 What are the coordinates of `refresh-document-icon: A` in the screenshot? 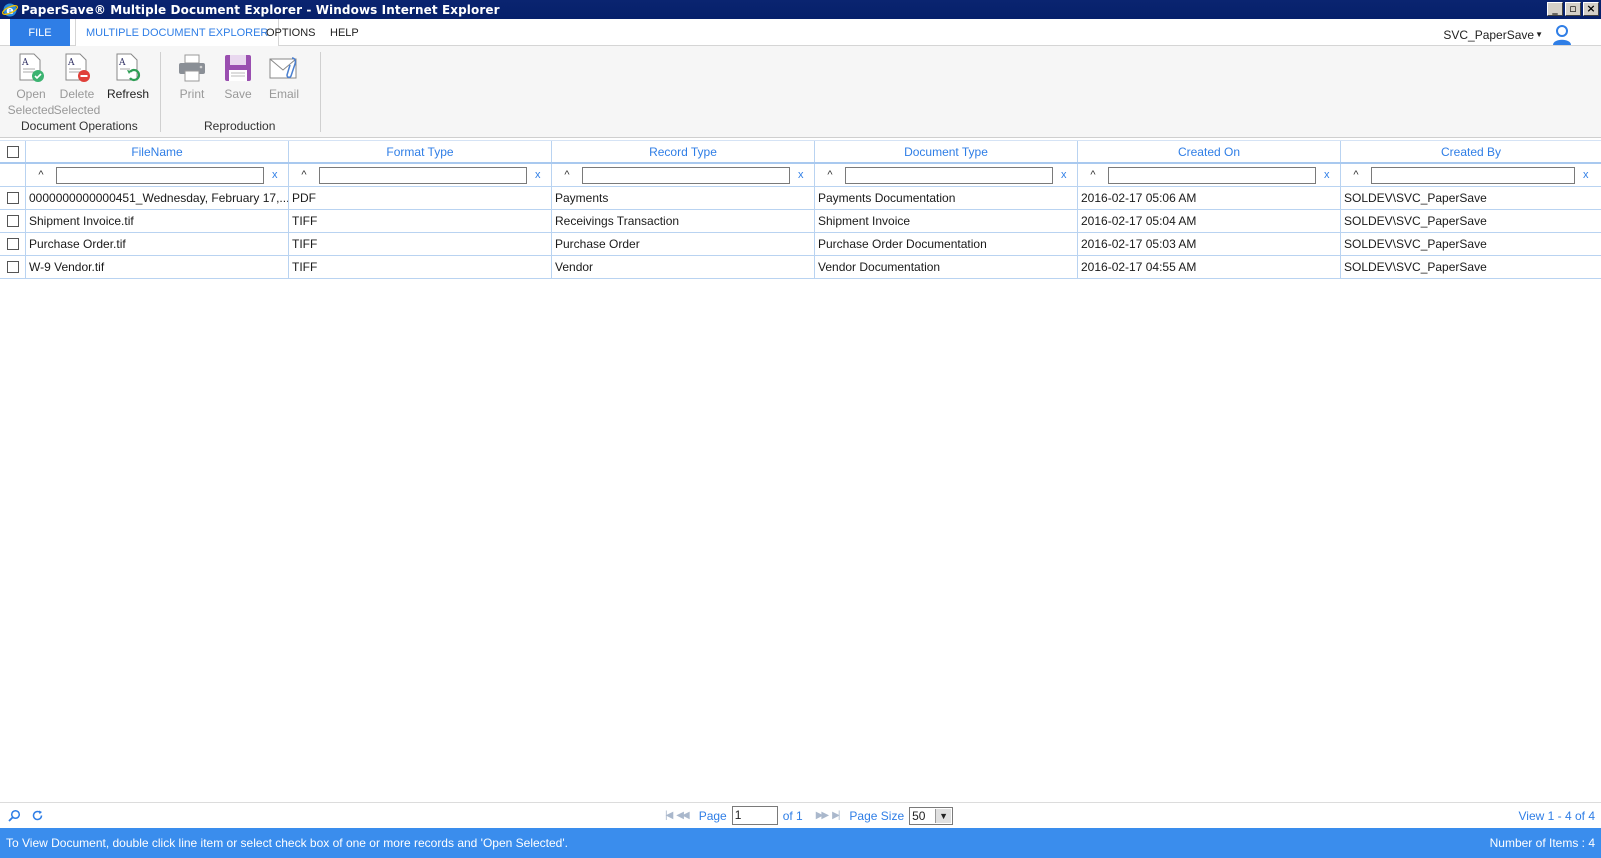 It's located at (128, 67).